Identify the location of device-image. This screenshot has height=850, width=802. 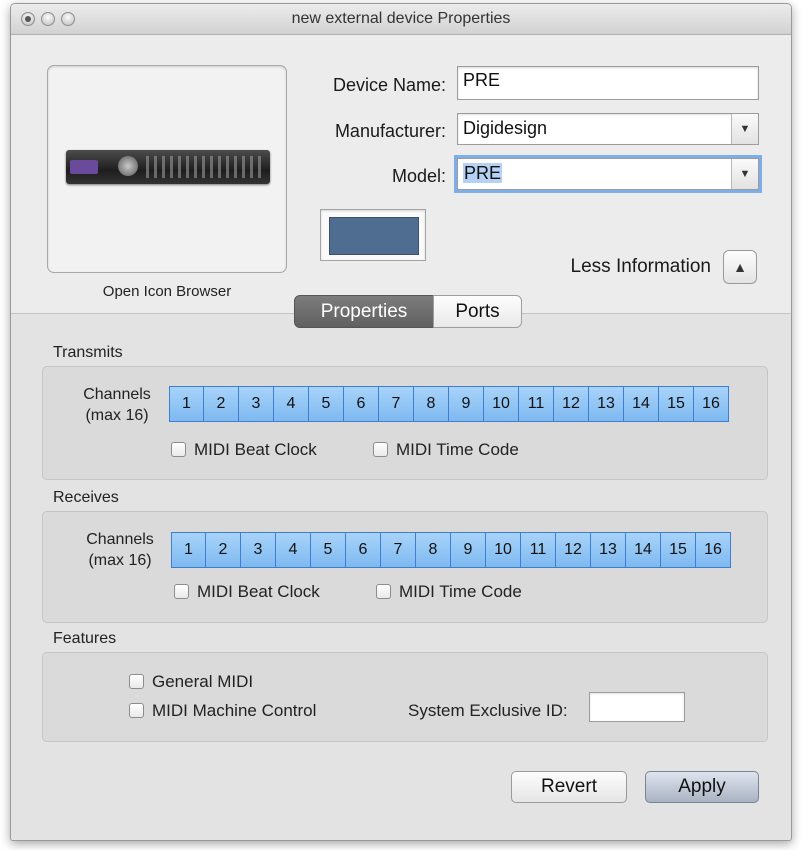
(168, 167).